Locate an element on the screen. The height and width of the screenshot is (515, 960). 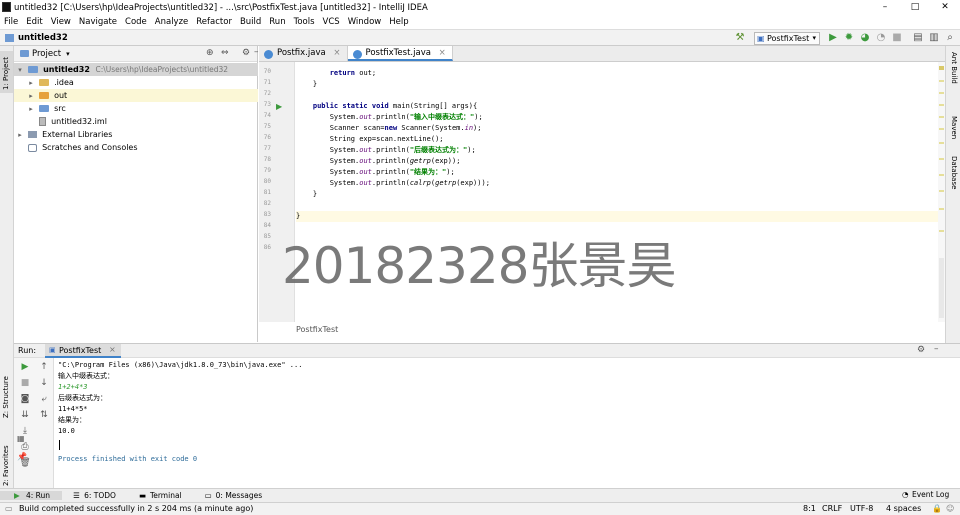
editor-breadcrumb: PostfixTest is located at coordinates (317, 329).